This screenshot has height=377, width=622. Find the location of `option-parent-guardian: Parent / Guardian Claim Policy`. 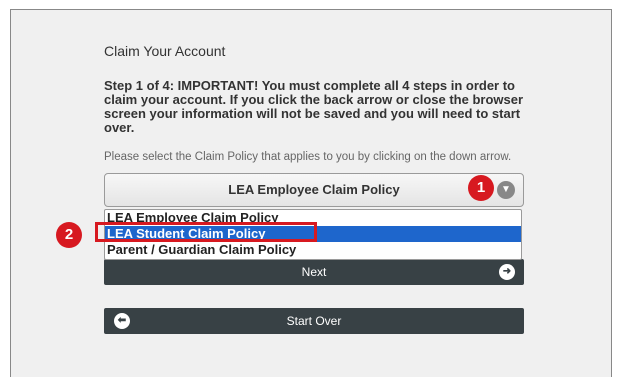

option-parent-guardian: Parent / Guardian Claim Policy is located at coordinates (313, 250).